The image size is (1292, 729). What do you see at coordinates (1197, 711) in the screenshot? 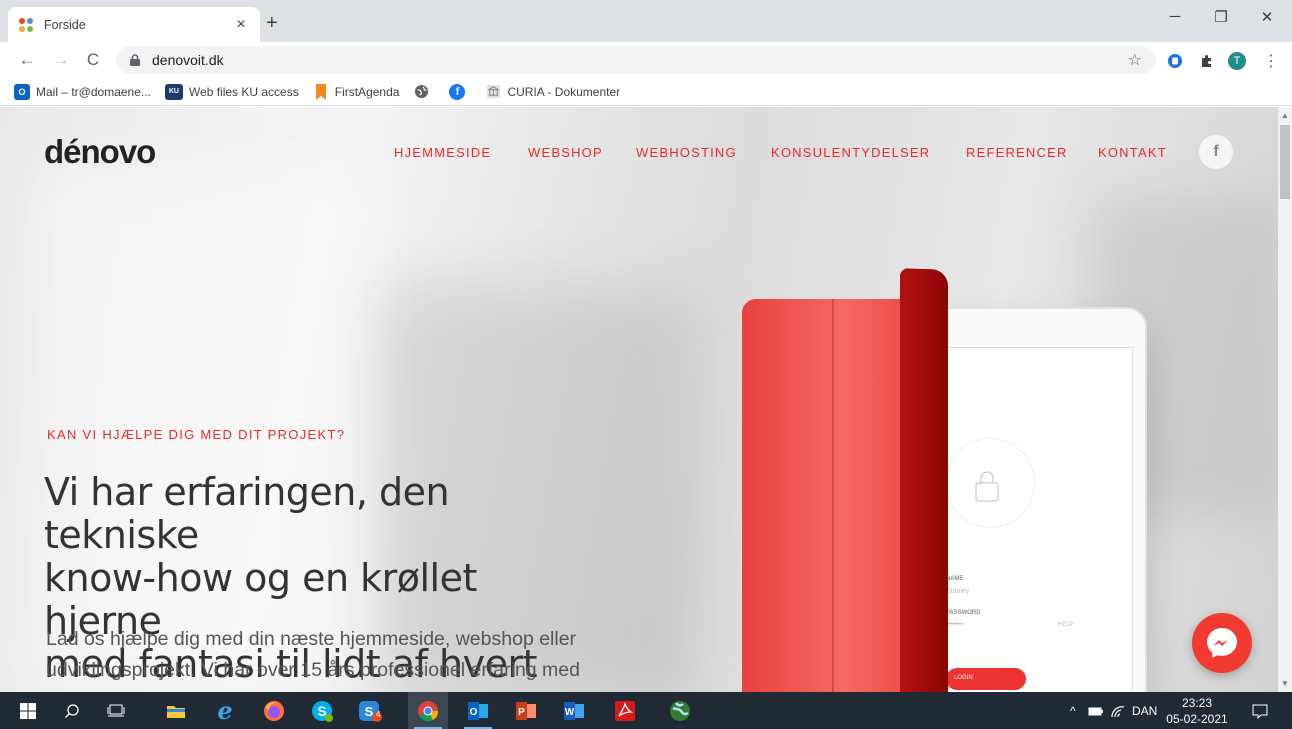
I see `taskbar-clock: 23:23 05-02-2021` at bounding box center [1197, 711].